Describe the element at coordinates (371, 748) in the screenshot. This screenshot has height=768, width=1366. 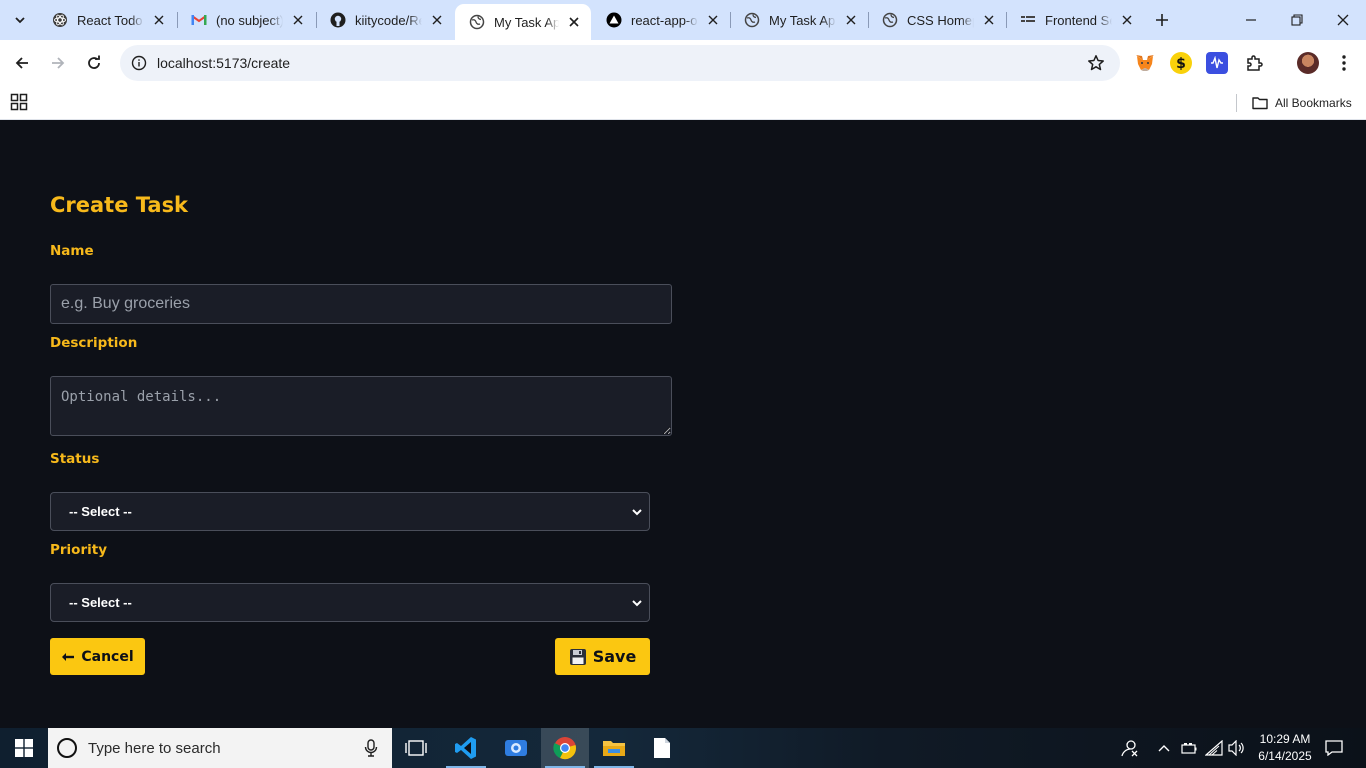
I see `microphone-icon` at that location.